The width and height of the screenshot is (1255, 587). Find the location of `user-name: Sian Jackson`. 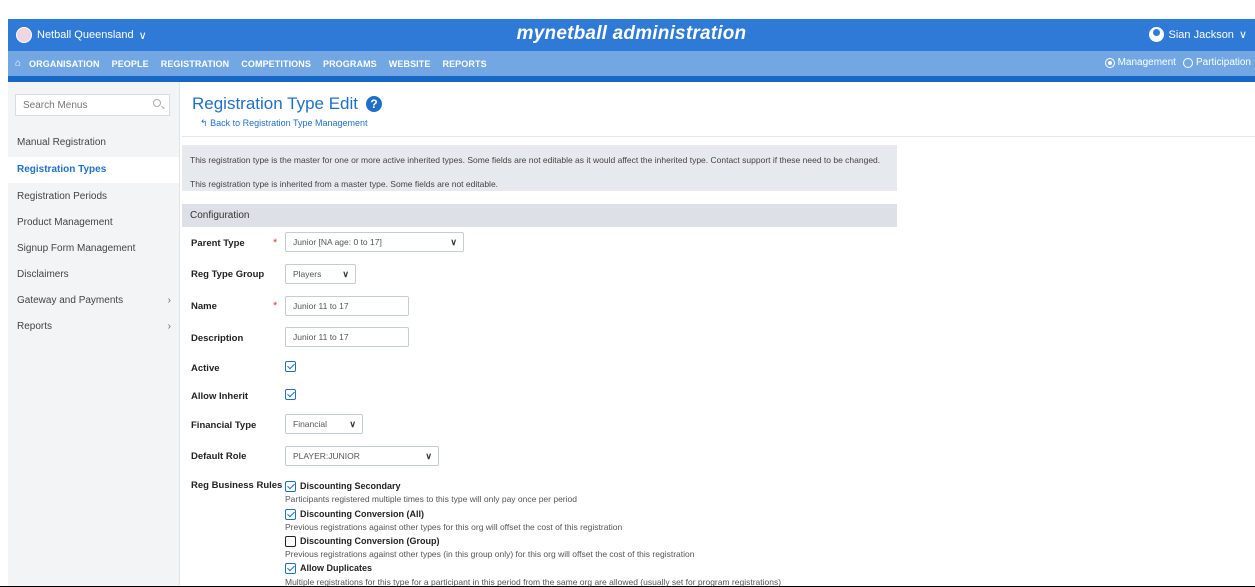

user-name: Sian Jackson is located at coordinates (1201, 34).